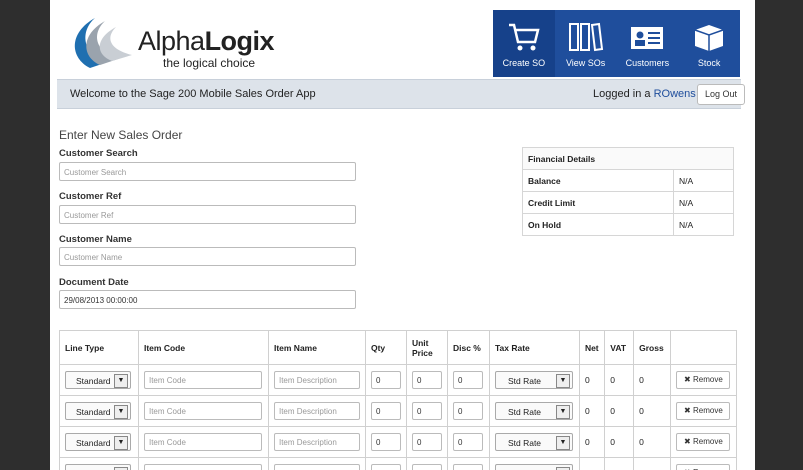 The width and height of the screenshot is (803, 470). Describe the element at coordinates (207, 299) in the screenshot. I see `document-date-input: 29/08/2013 00:00:00` at that location.